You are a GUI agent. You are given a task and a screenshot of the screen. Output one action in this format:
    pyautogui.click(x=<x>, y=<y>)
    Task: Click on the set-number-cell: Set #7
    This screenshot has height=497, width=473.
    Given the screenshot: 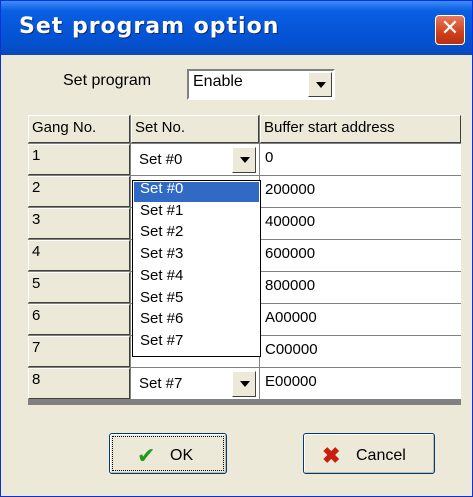 What is the action you would take?
    pyautogui.click(x=195, y=383)
    